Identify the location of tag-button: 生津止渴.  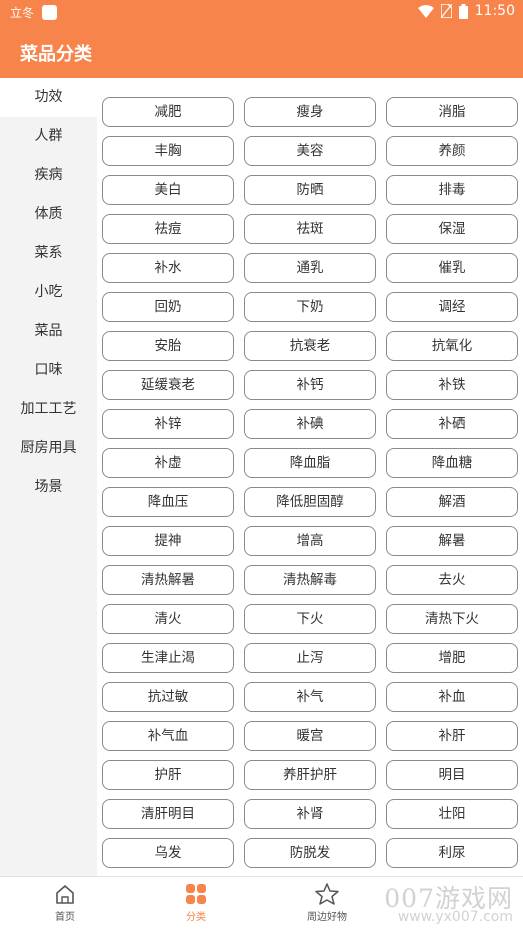
(168, 658).